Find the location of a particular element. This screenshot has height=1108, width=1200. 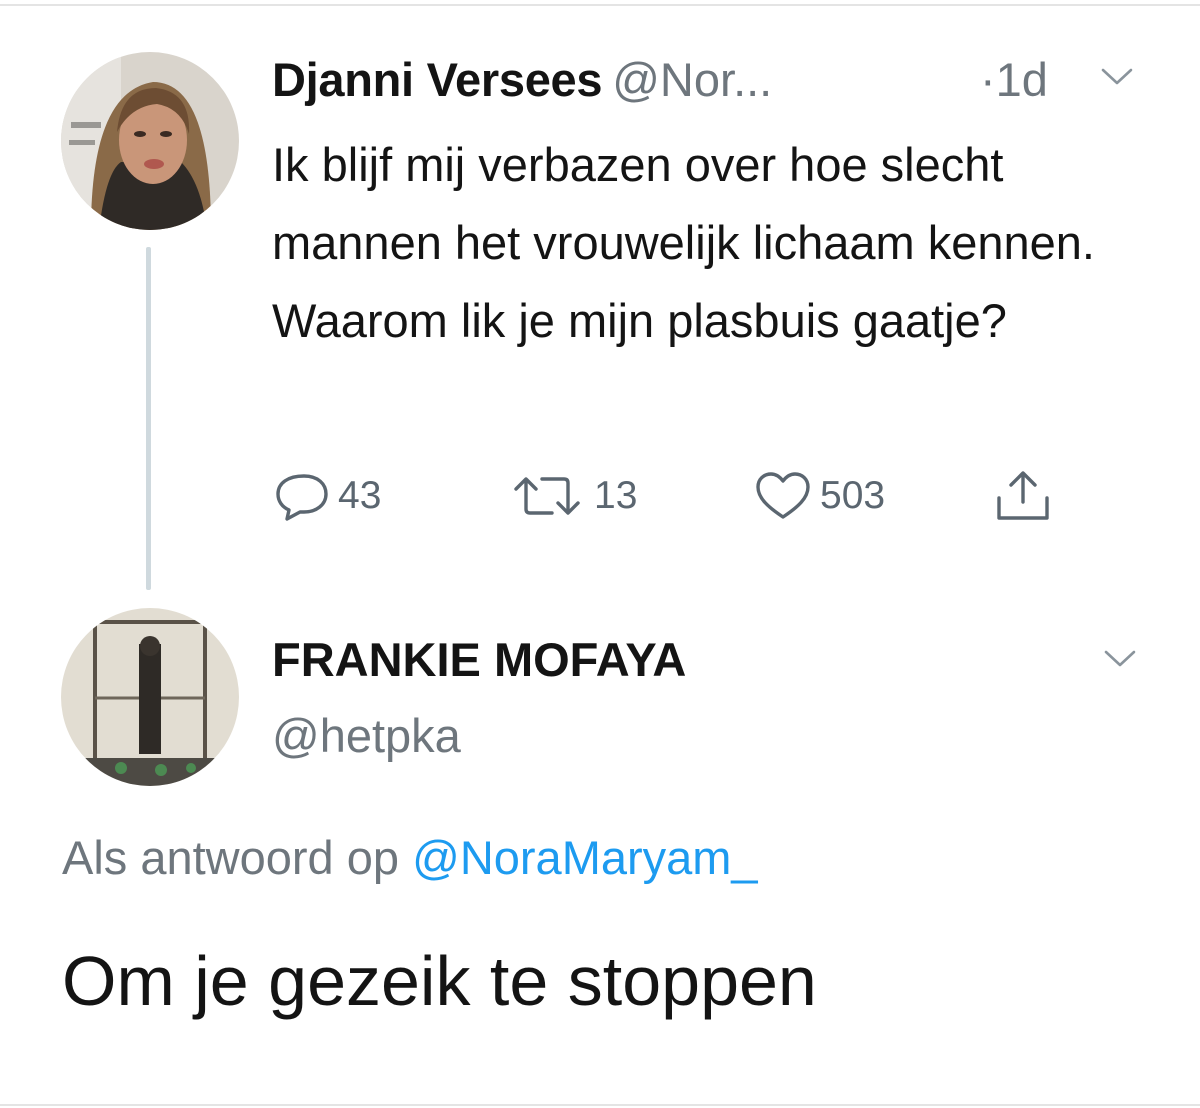

like-count: 503 is located at coordinates (853, 495).